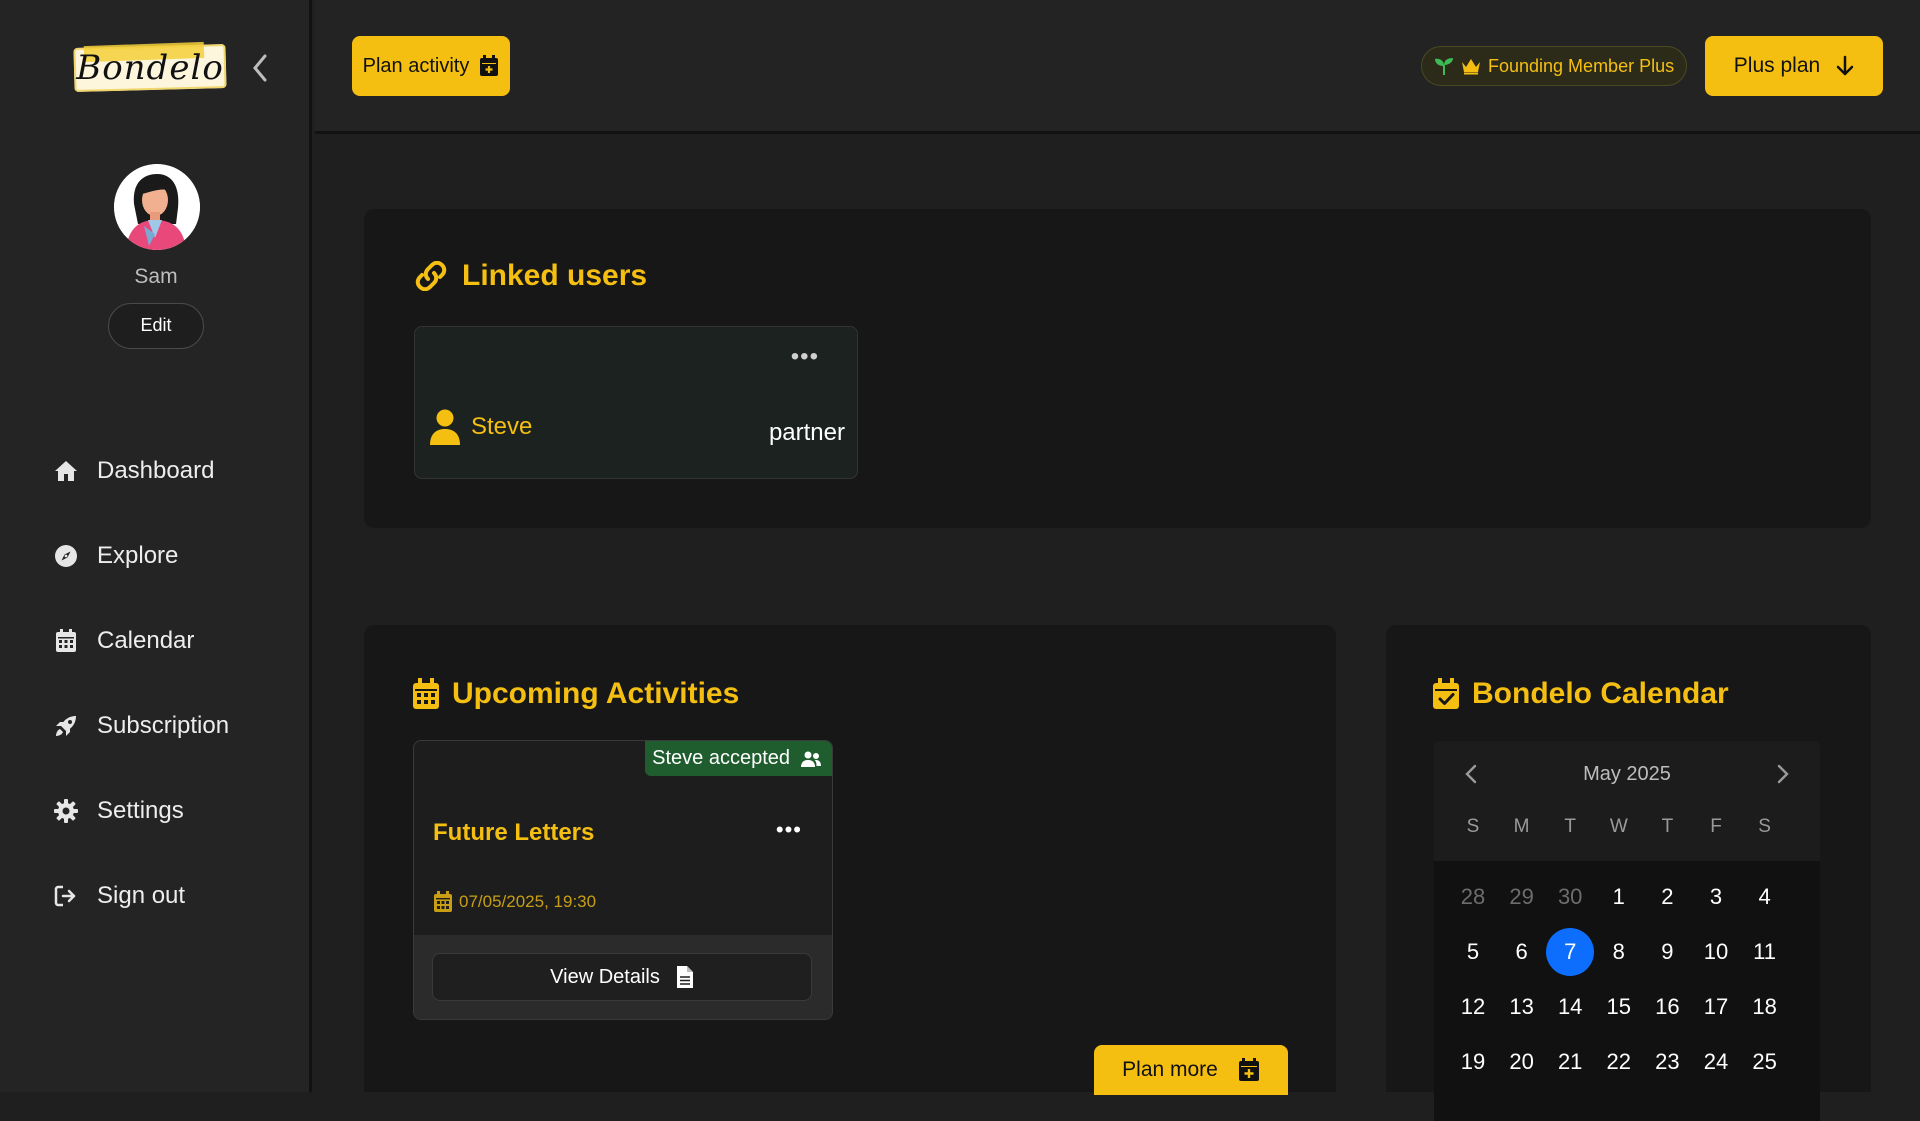 The height and width of the screenshot is (1121, 1920). I want to click on sidebar-item-label: Explore, so click(138, 555).